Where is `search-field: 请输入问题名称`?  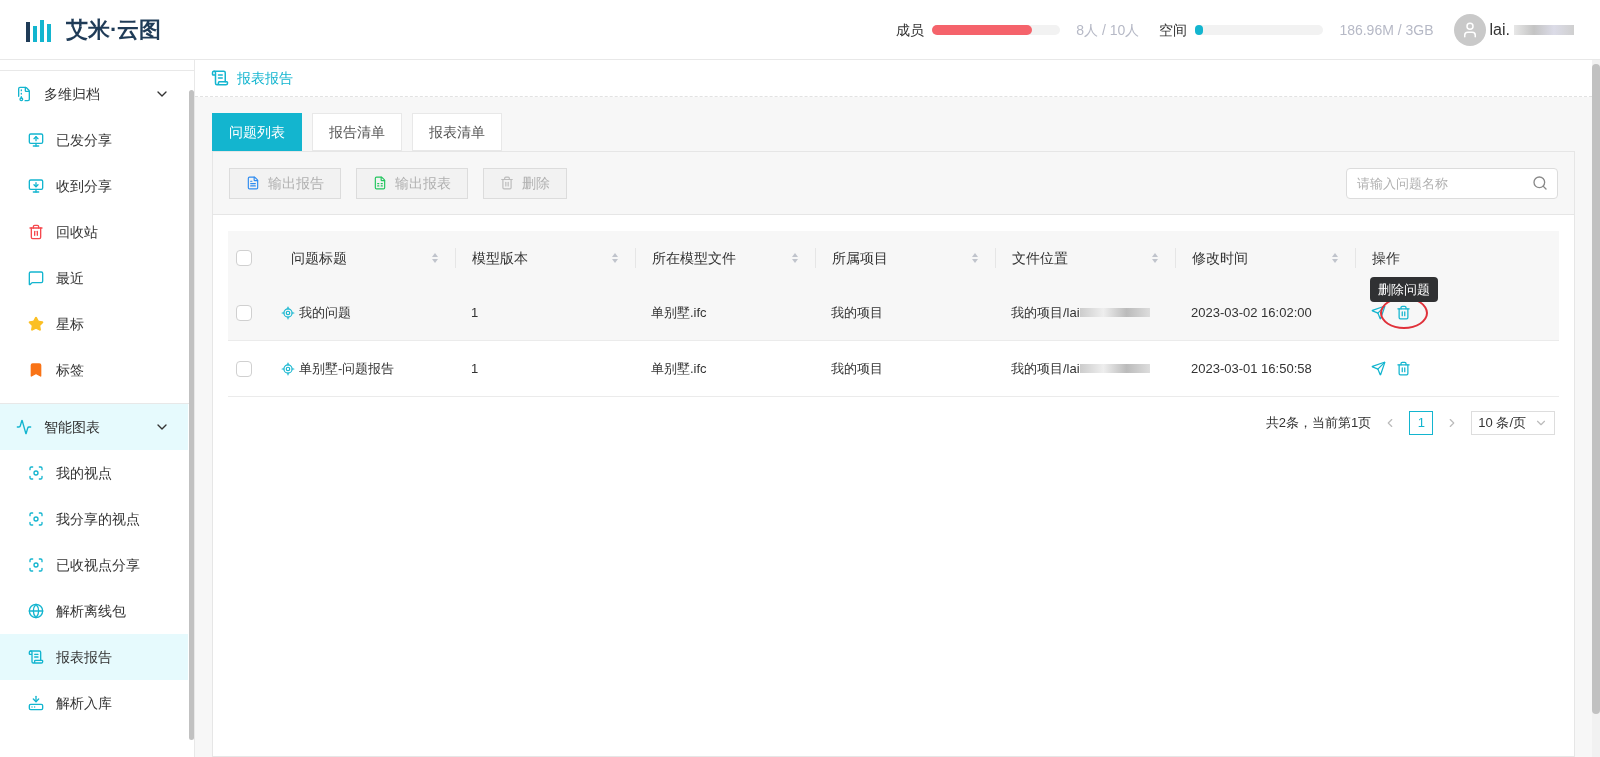
search-field: 请输入问题名称 is located at coordinates (1452, 183).